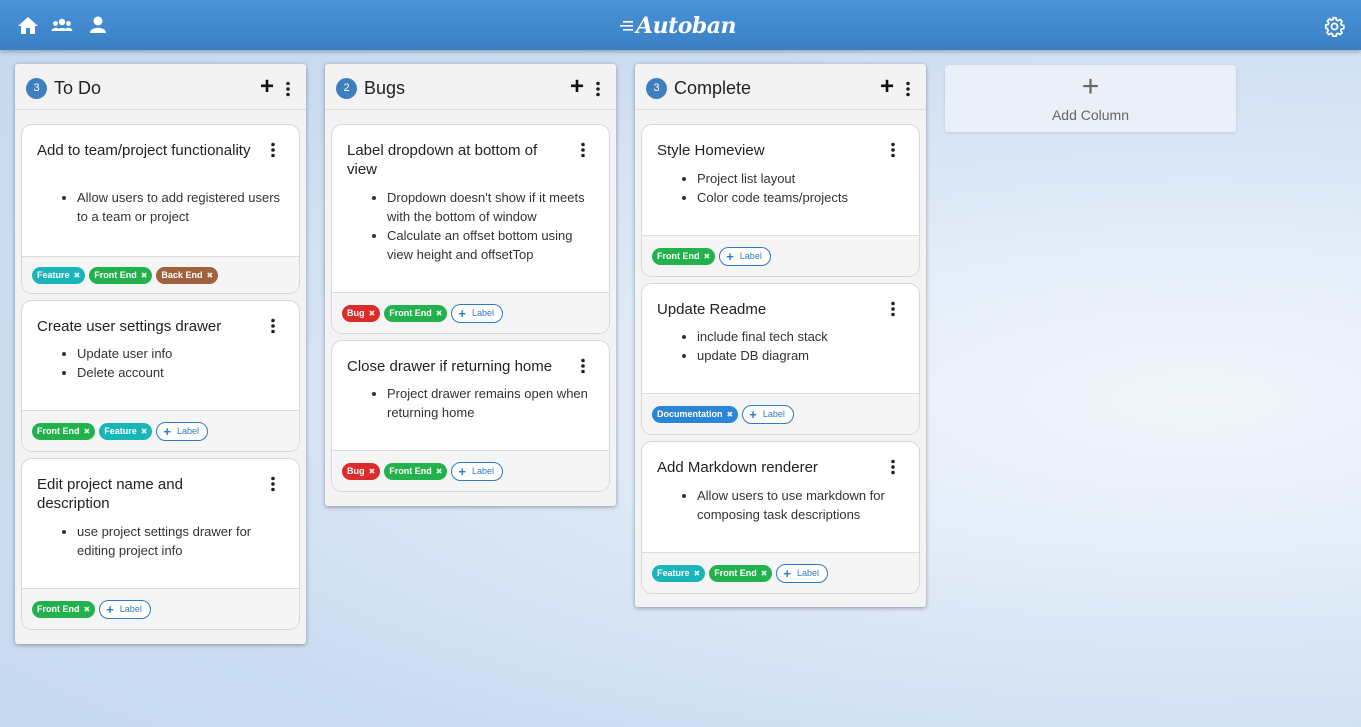  Describe the element at coordinates (182, 275) in the screenshot. I see `label-tag-text: Back End` at that location.